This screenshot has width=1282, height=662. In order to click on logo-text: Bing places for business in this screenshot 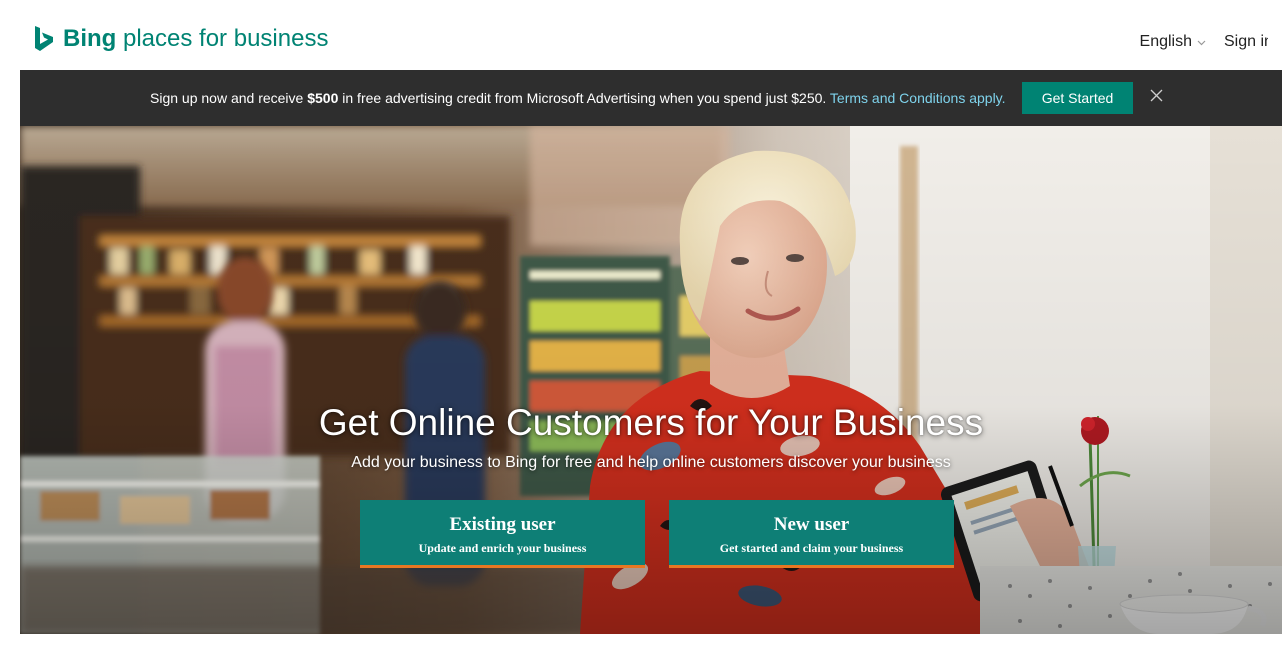, I will do `click(195, 39)`.